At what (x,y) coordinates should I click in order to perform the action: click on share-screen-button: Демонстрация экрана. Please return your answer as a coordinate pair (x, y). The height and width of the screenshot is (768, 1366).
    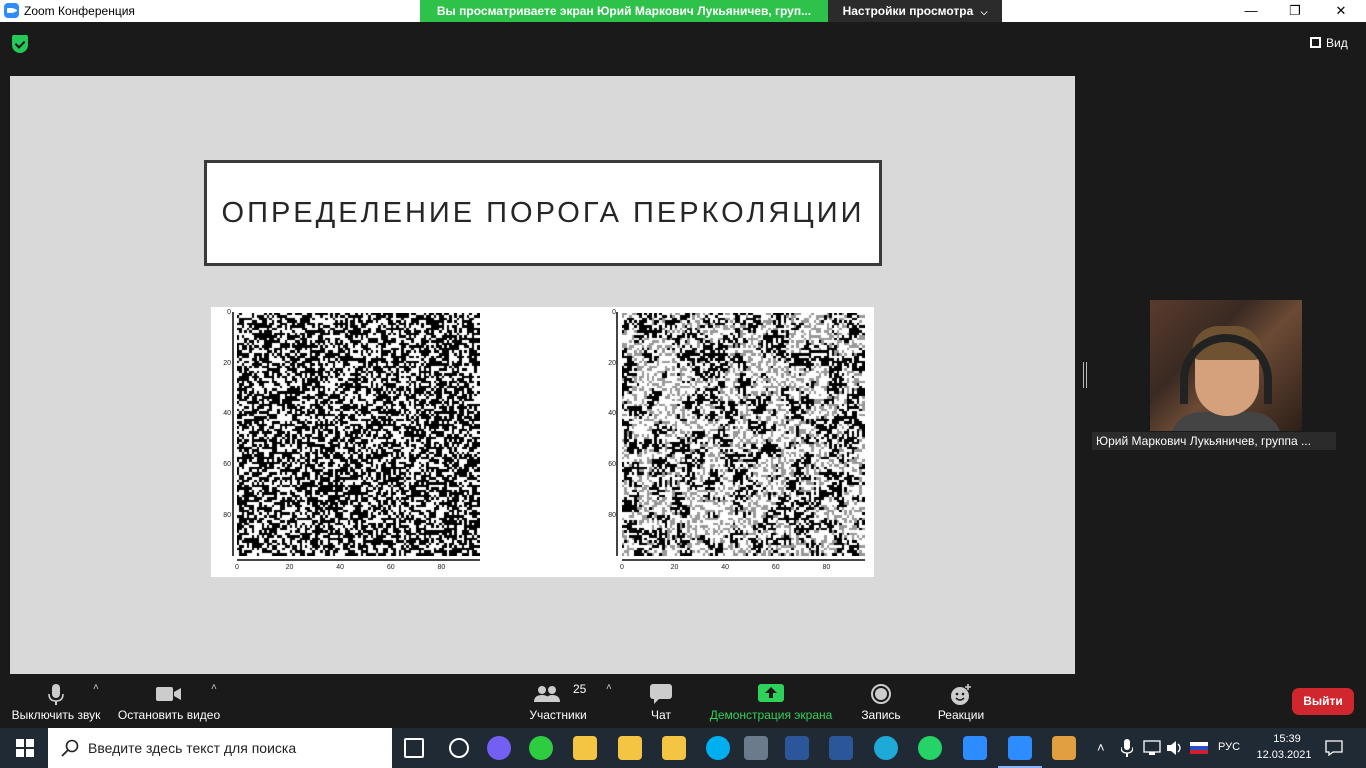
    Looking at the image, I should click on (771, 702).